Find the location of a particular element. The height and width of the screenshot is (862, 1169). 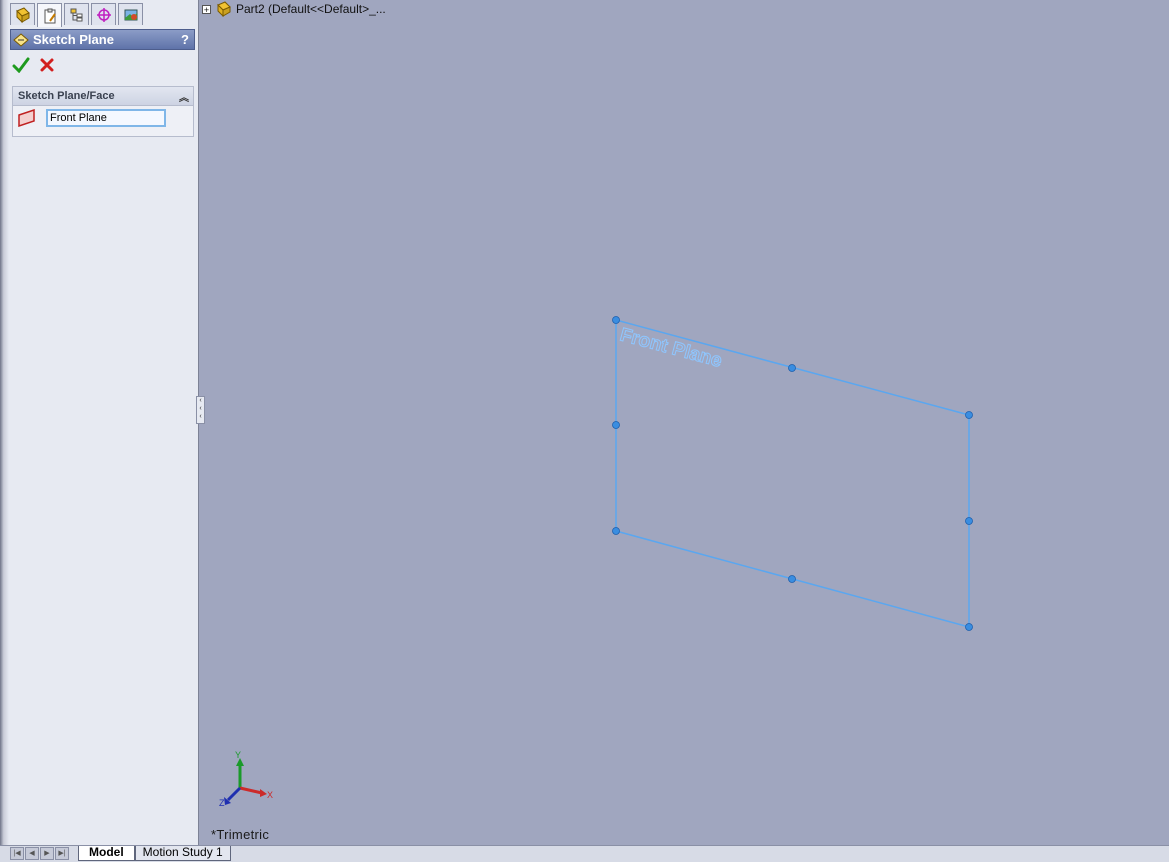

first-tab-button: |◀ is located at coordinates (17, 853).